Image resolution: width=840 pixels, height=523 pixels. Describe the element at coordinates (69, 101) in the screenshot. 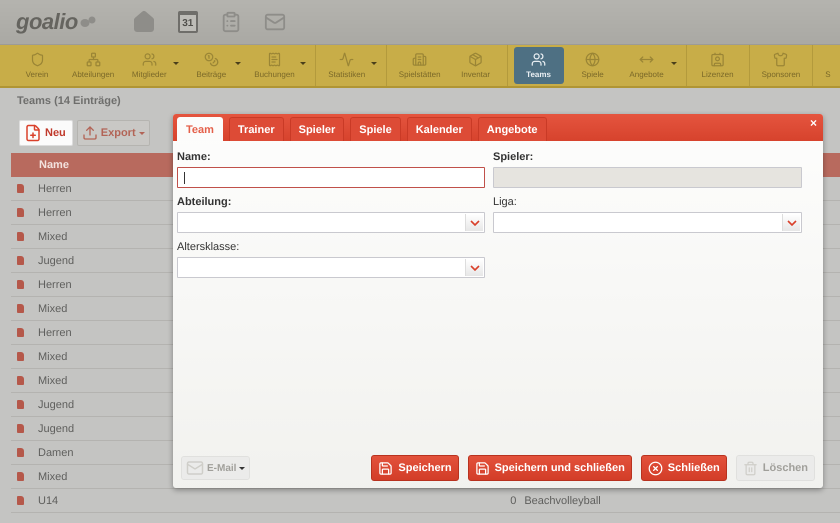

I see `page-title: Teams (14 Einträge)` at that location.